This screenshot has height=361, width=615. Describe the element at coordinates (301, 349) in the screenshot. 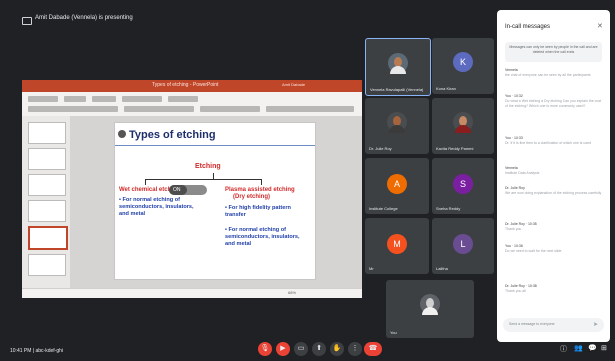

I see `captions-icon: ▭` at that location.